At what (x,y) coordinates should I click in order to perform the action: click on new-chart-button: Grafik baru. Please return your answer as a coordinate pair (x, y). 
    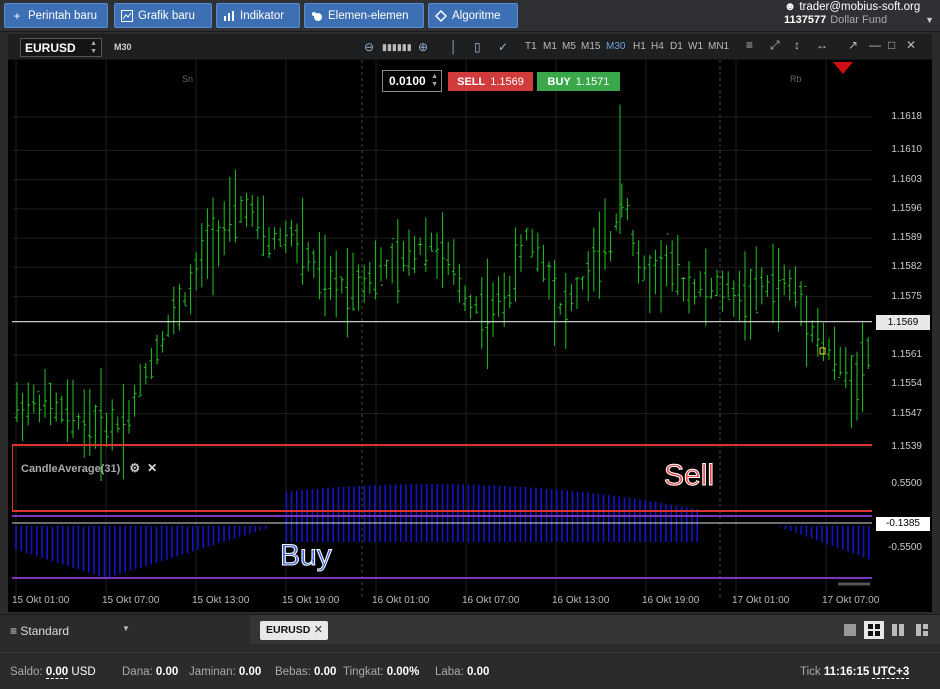
    Looking at the image, I should click on (163, 15).